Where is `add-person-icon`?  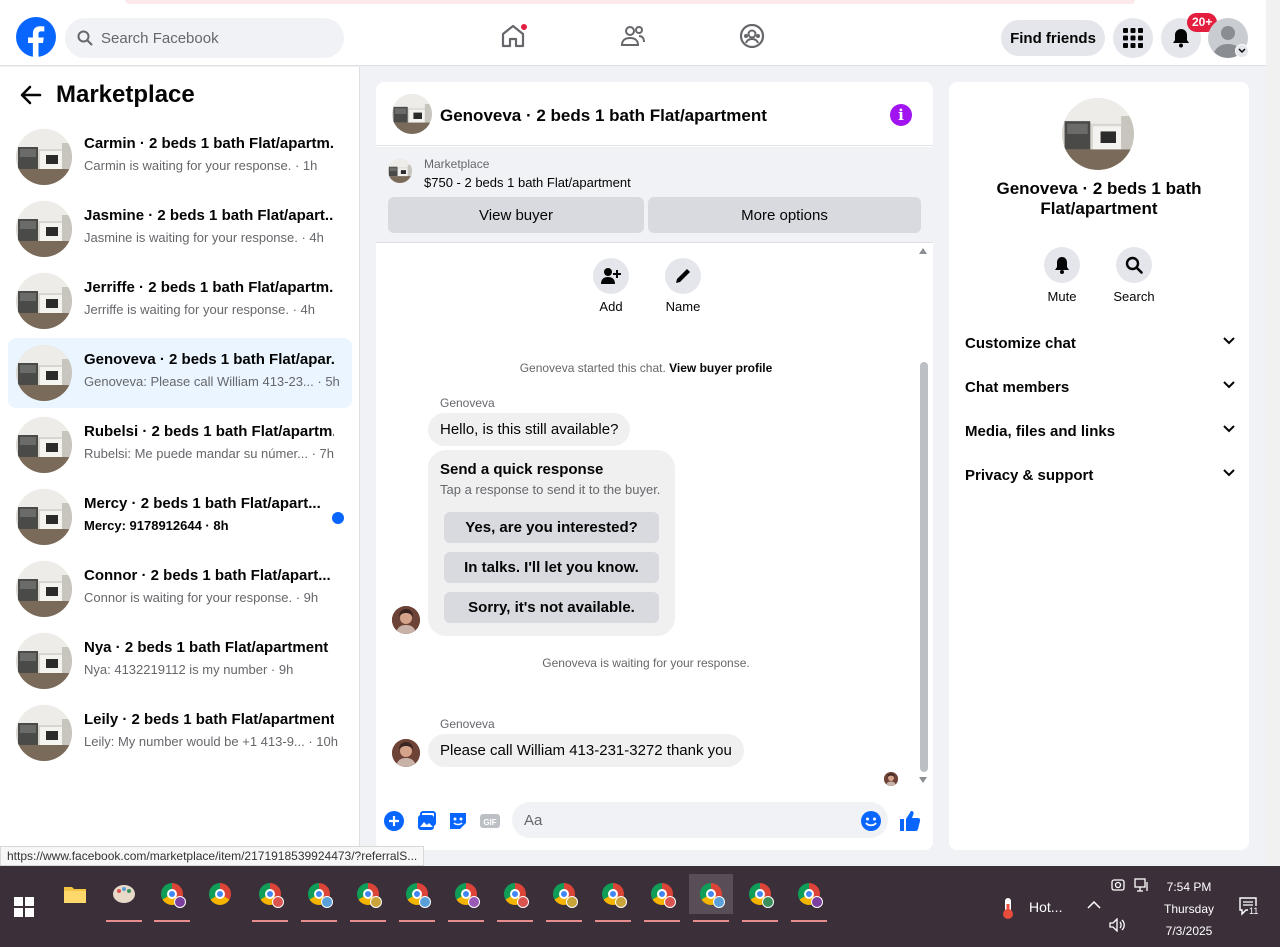
add-person-icon is located at coordinates (611, 276).